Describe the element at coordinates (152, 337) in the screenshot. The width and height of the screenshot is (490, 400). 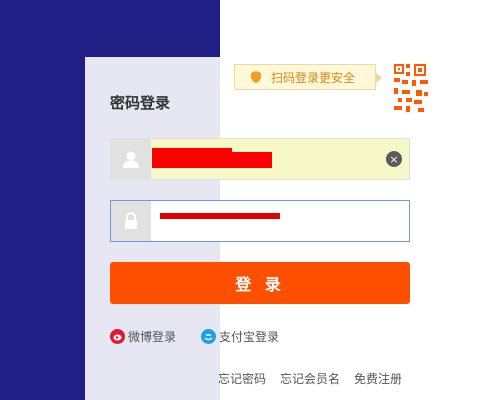
I see `weibo-login-label: 微博登录` at that location.